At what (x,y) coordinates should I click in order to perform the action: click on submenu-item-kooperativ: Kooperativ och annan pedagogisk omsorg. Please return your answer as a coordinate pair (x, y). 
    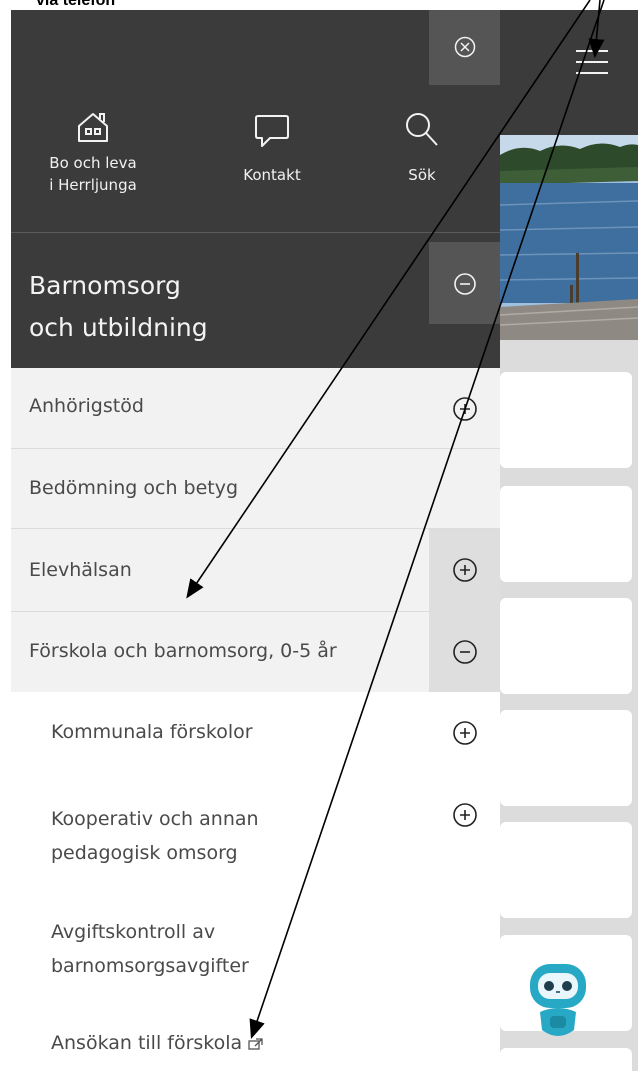
    Looking at the image, I should click on (255, 844).